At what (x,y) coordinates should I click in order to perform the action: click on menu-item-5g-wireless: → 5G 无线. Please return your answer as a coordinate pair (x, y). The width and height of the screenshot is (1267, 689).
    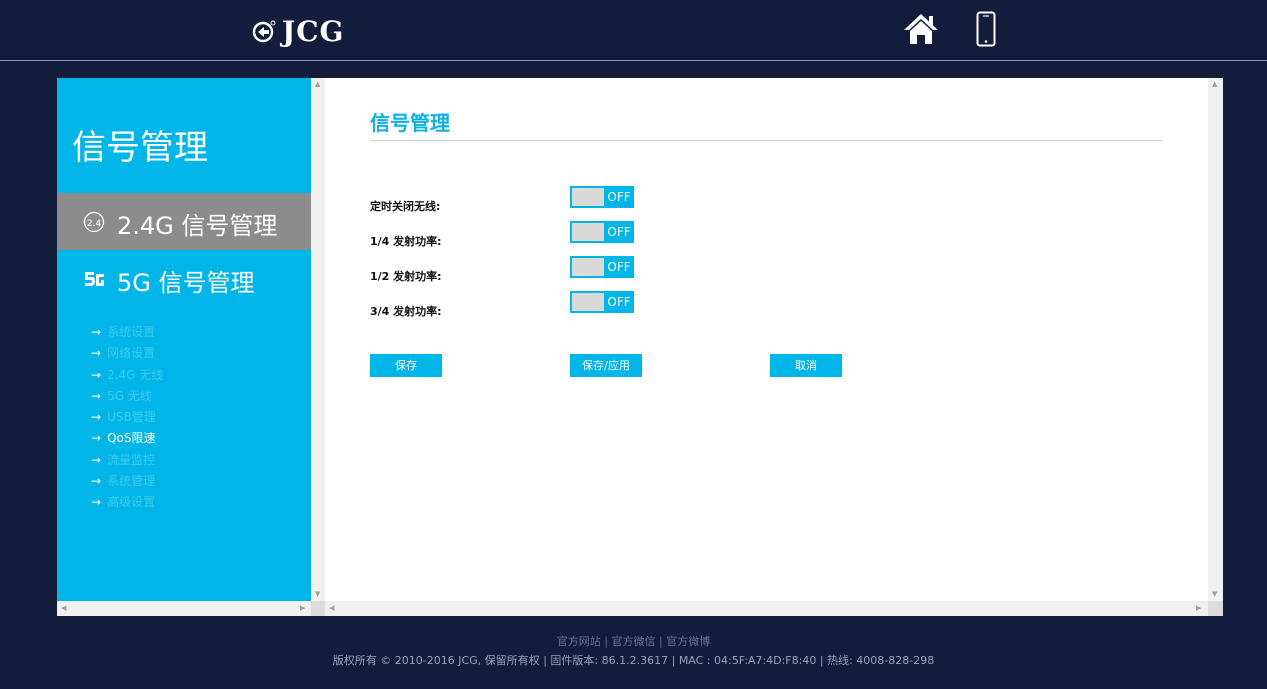
    Looking at the image, I should click on (127, 396).